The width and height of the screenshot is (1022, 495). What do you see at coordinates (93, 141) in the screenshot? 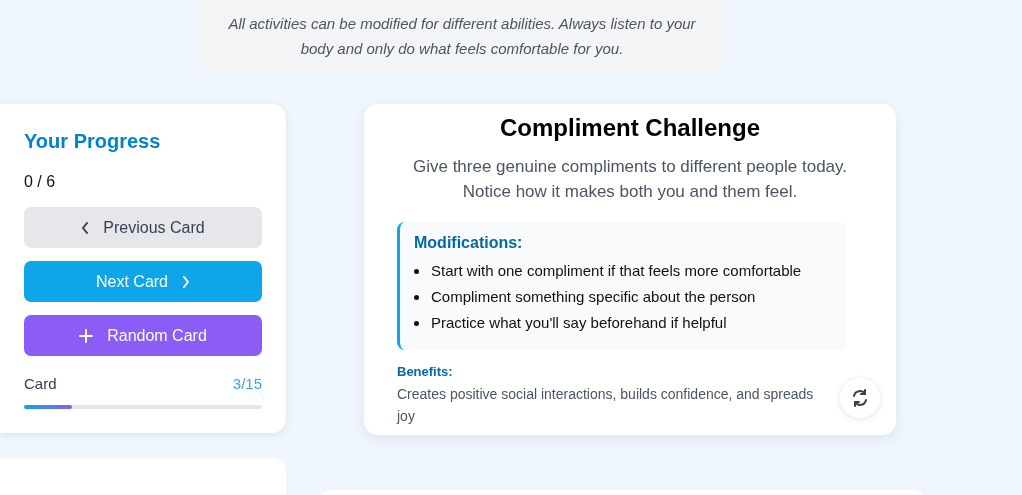
I see `progress-title: Your Progress` at bounding box center [93, 141].